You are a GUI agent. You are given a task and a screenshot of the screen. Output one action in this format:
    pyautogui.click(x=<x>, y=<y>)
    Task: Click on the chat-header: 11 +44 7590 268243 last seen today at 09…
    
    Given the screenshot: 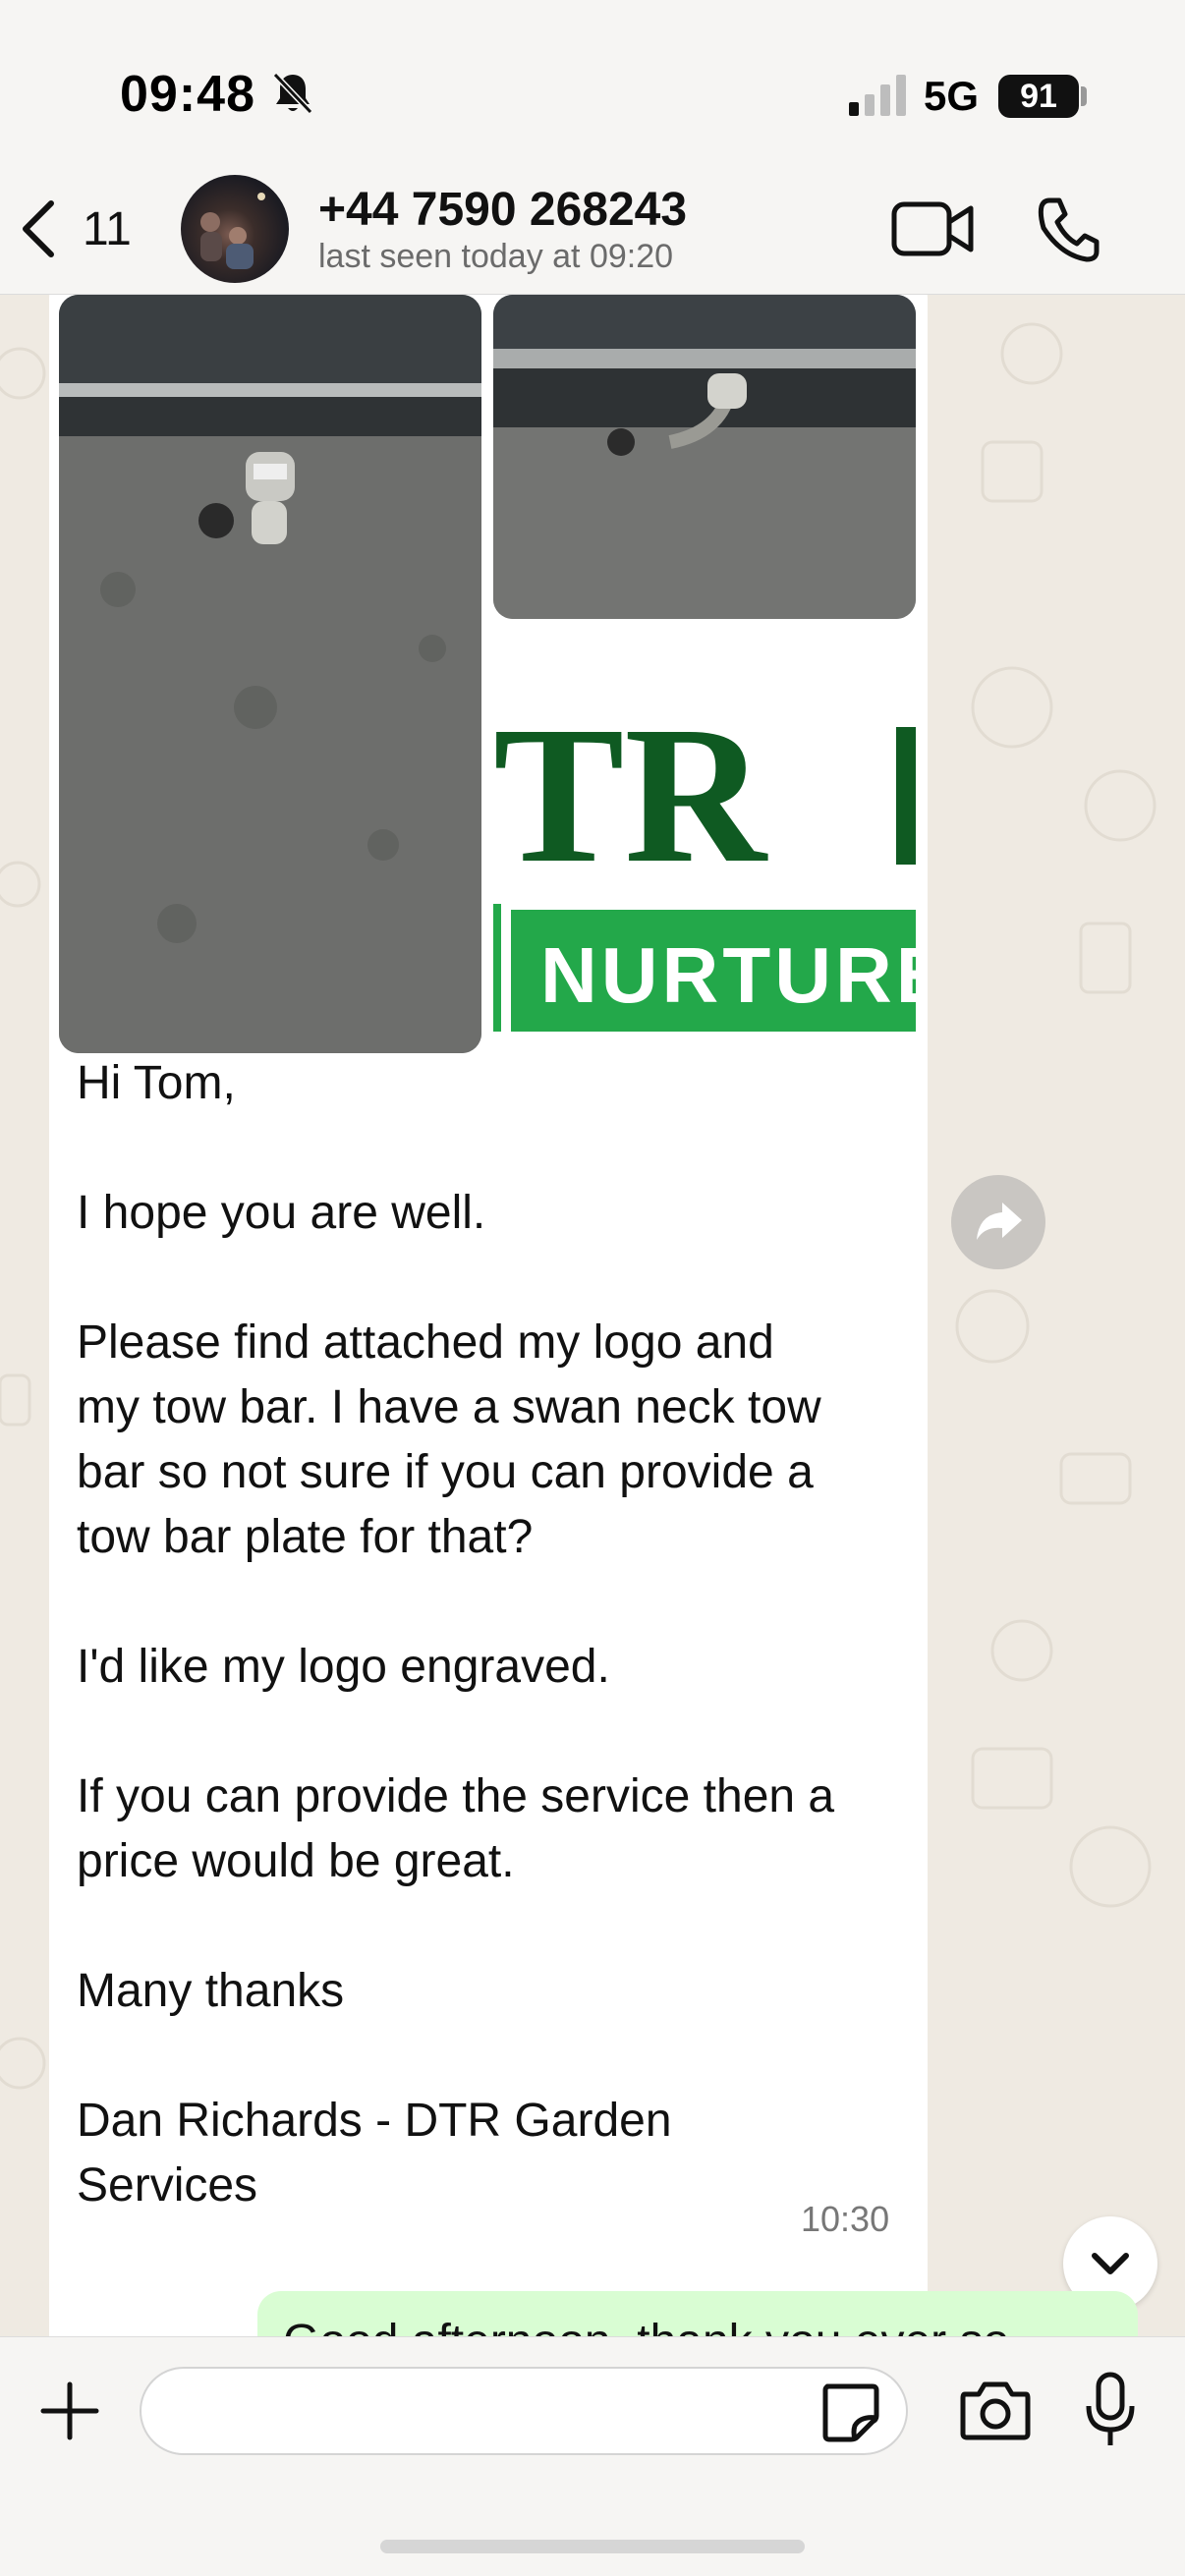 What is the action you would take?
    pyautogui.click(x=592, y=231)
    